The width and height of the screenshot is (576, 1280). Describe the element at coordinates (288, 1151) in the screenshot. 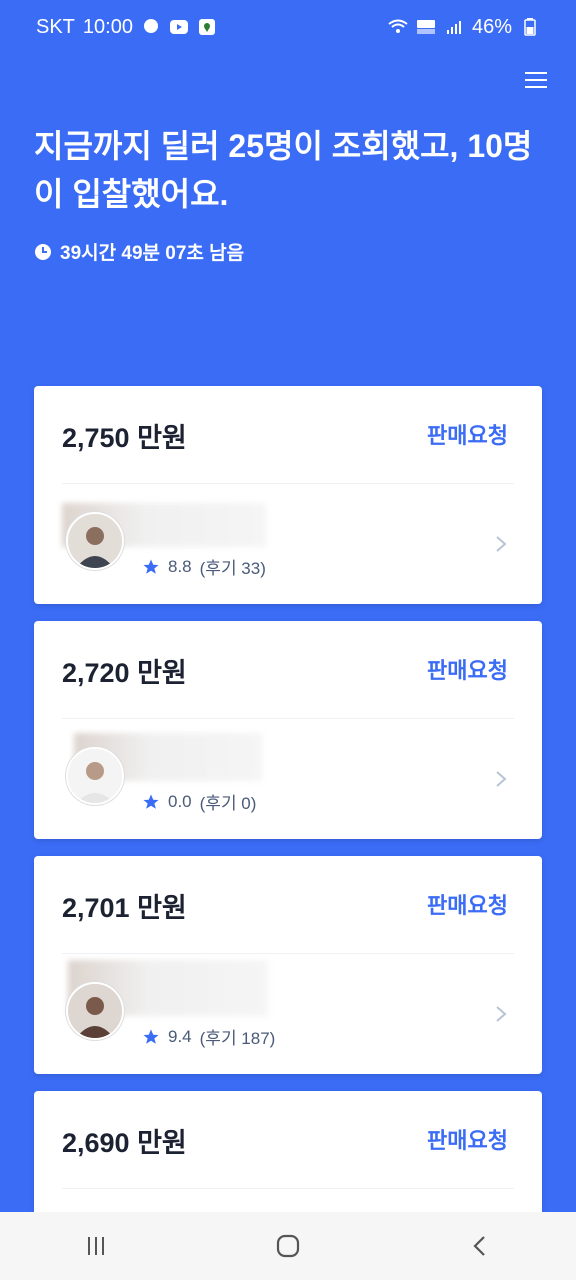

I see `bid-card: 2,690 만원 판매요청` at that location.